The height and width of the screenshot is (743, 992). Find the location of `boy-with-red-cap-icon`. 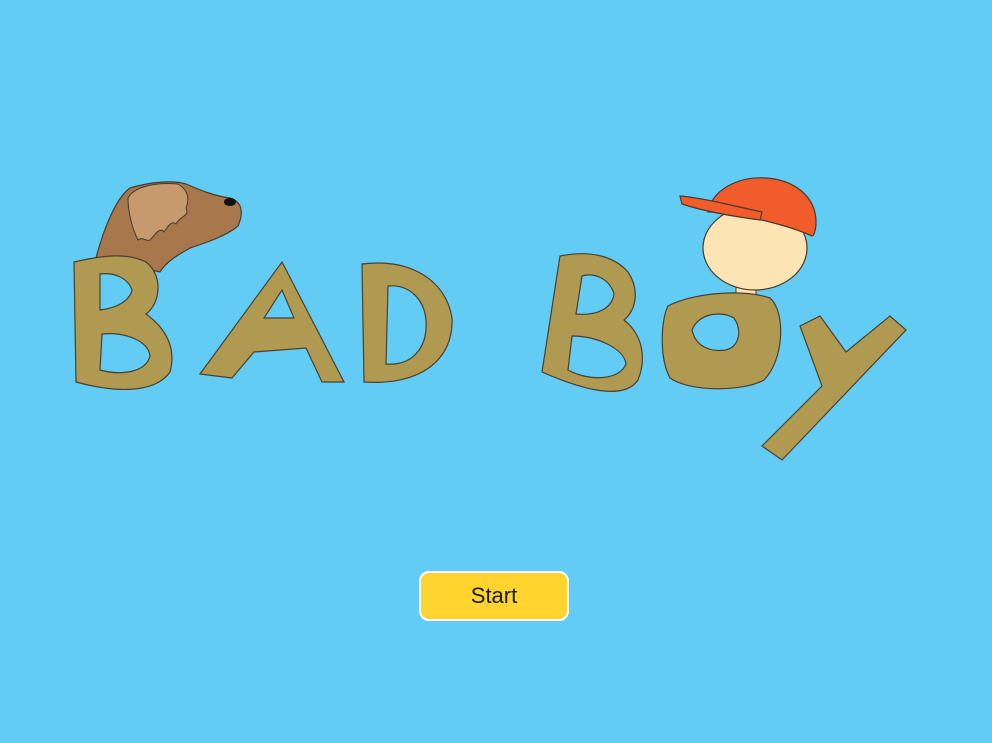

boy-with-red-cap-icon is located at coordinates (748, 239).